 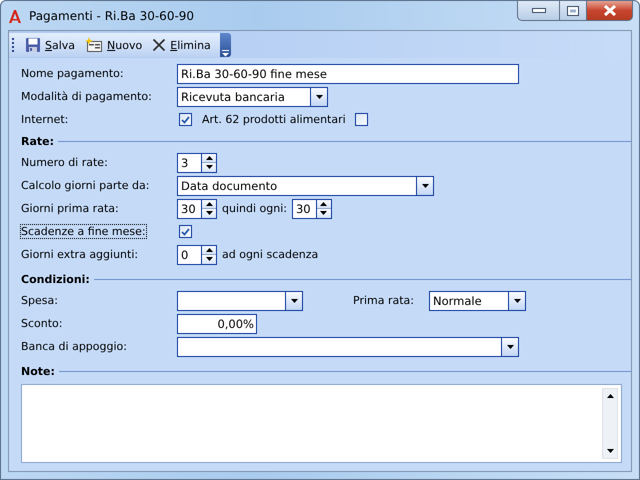 I want to click on window-title: Pagamenti - Ri.Ba 30-60-90, so click(x=111, y=15).